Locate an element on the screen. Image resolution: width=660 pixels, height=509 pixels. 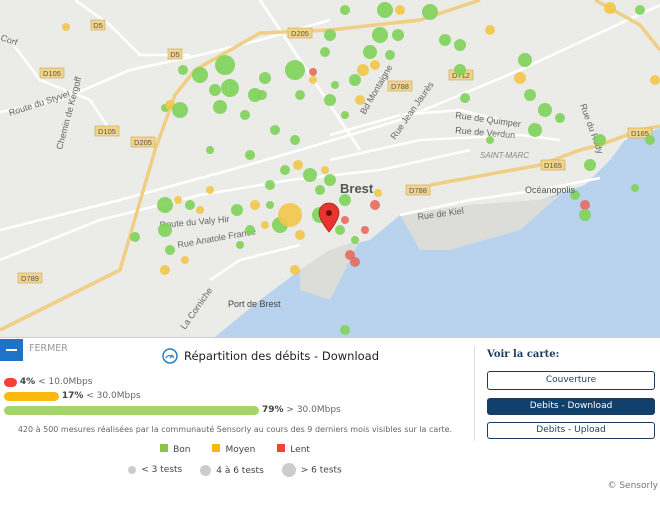
close-label: FERMER is located at coordinates (48, 348).